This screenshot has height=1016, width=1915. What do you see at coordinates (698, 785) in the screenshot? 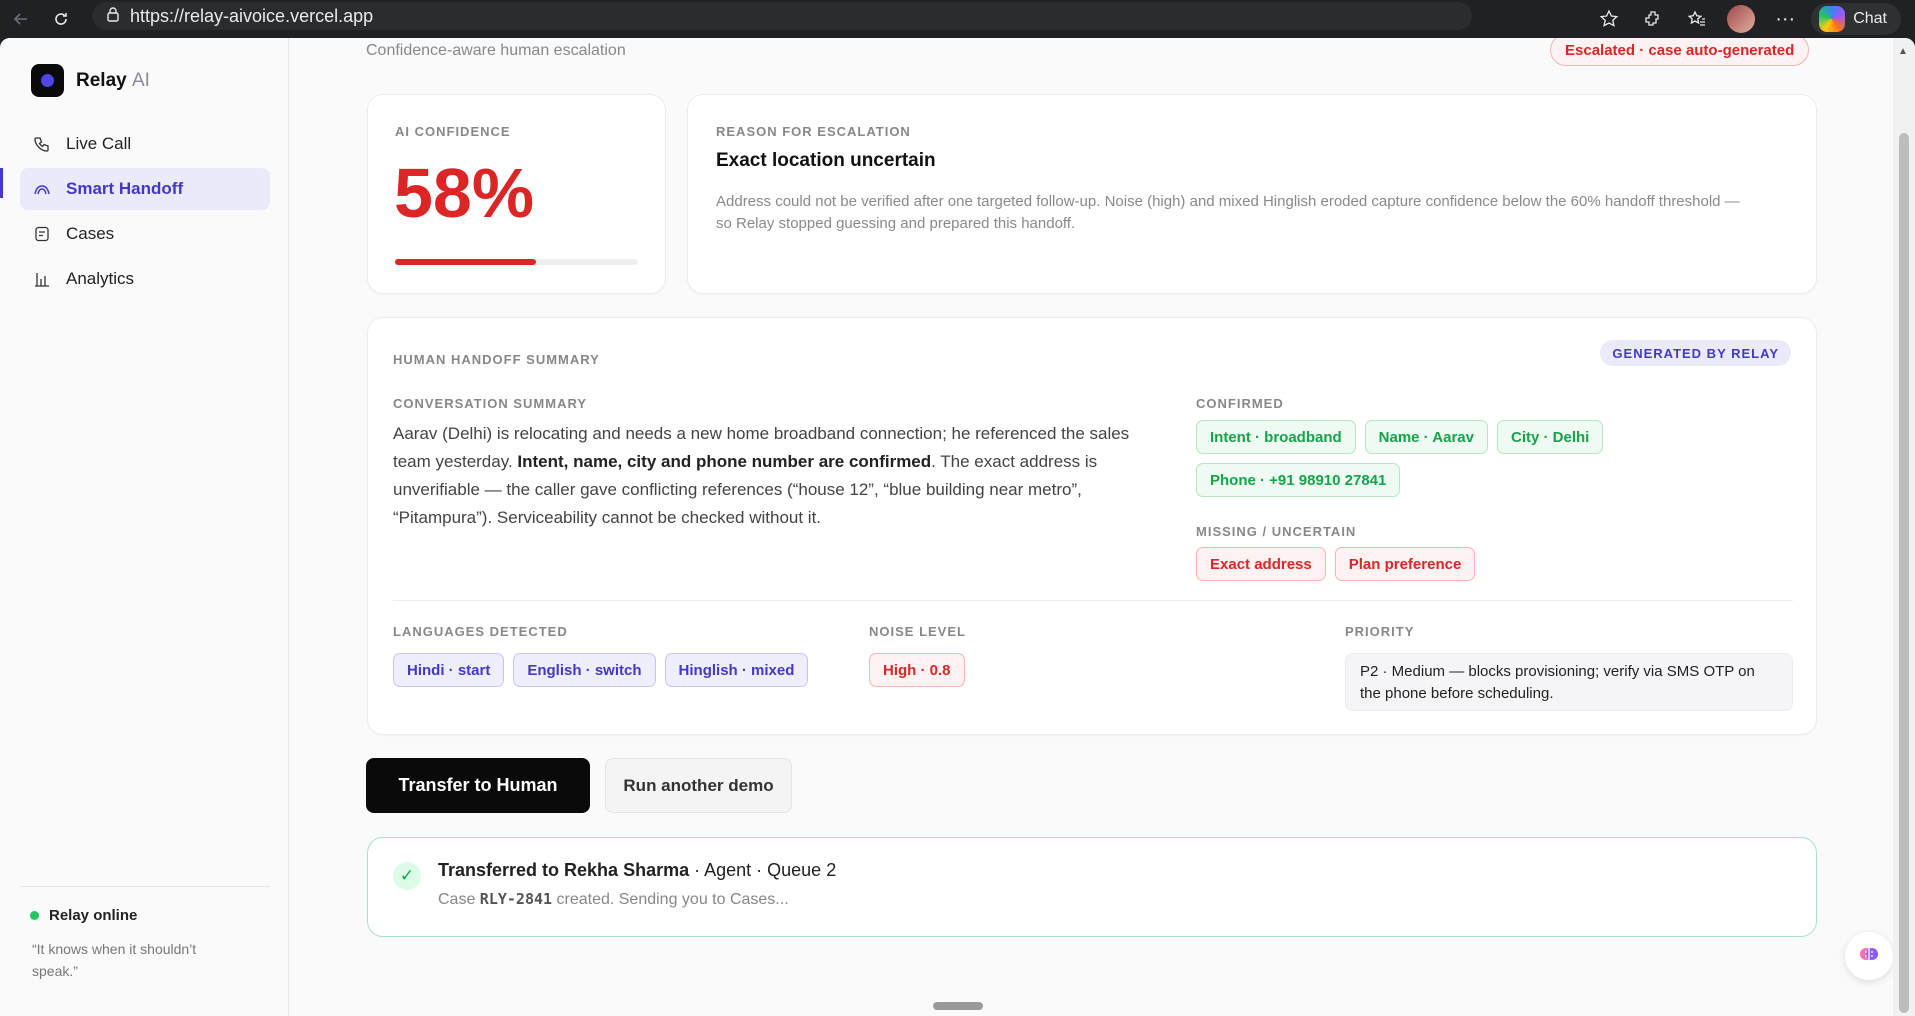
I see `run-another-demo-button: Run another demo` at bounding box center [698, 785].